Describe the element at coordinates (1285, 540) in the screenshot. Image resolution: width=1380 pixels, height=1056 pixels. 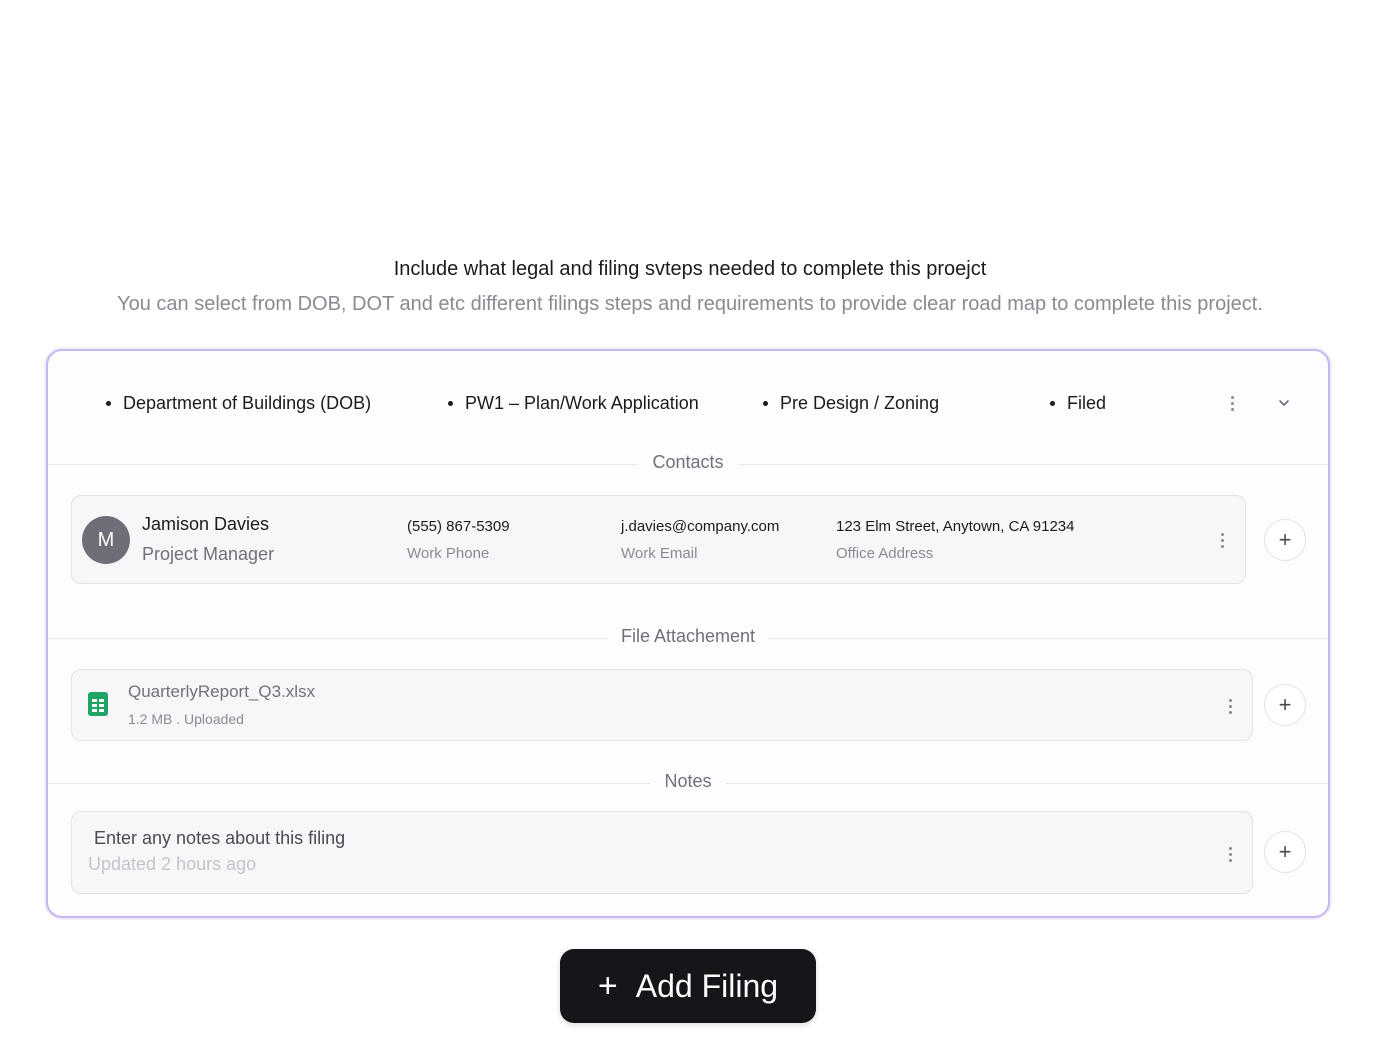
I see `add-contact-button: +` at that location.